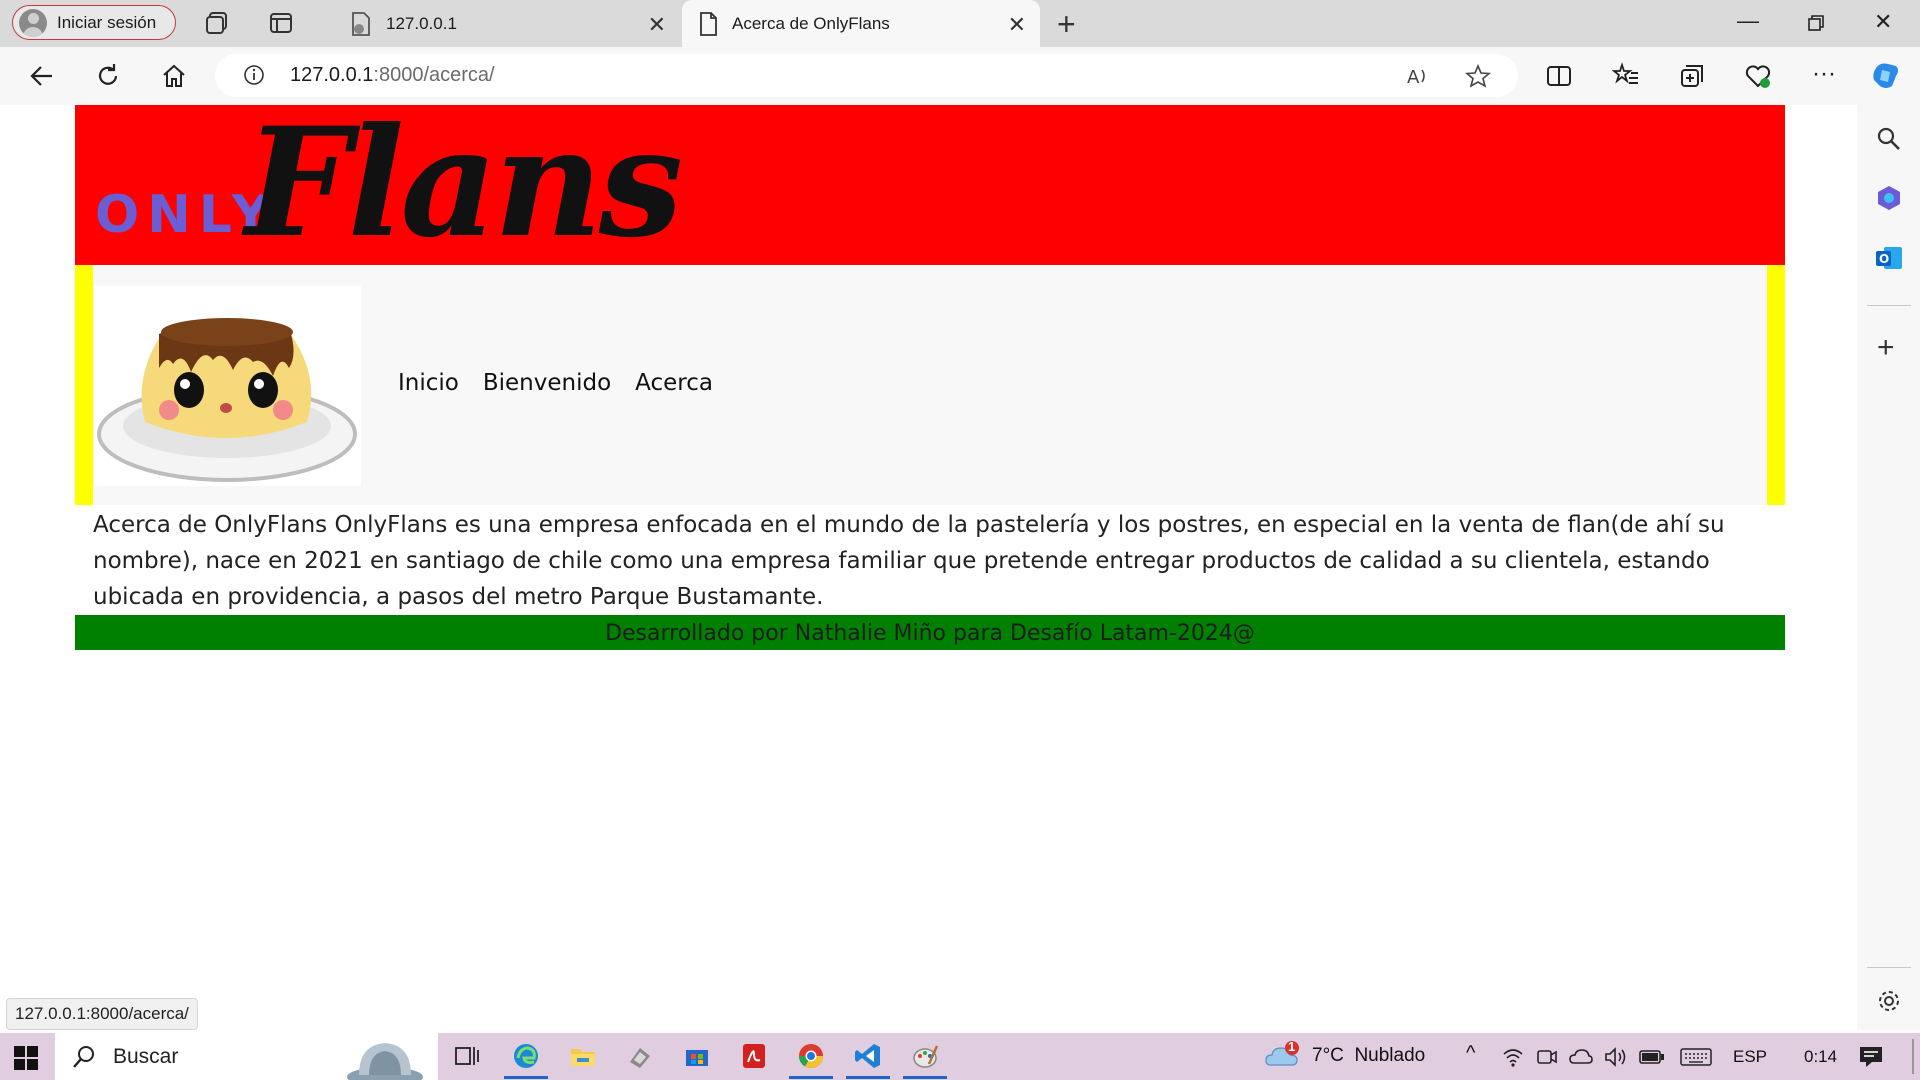 This screenshot has height=1080, width=1920. What do you see at coordinates (361, 23) in the screenshot?
I see `page-error-icon` at bounding box center [361, 23].